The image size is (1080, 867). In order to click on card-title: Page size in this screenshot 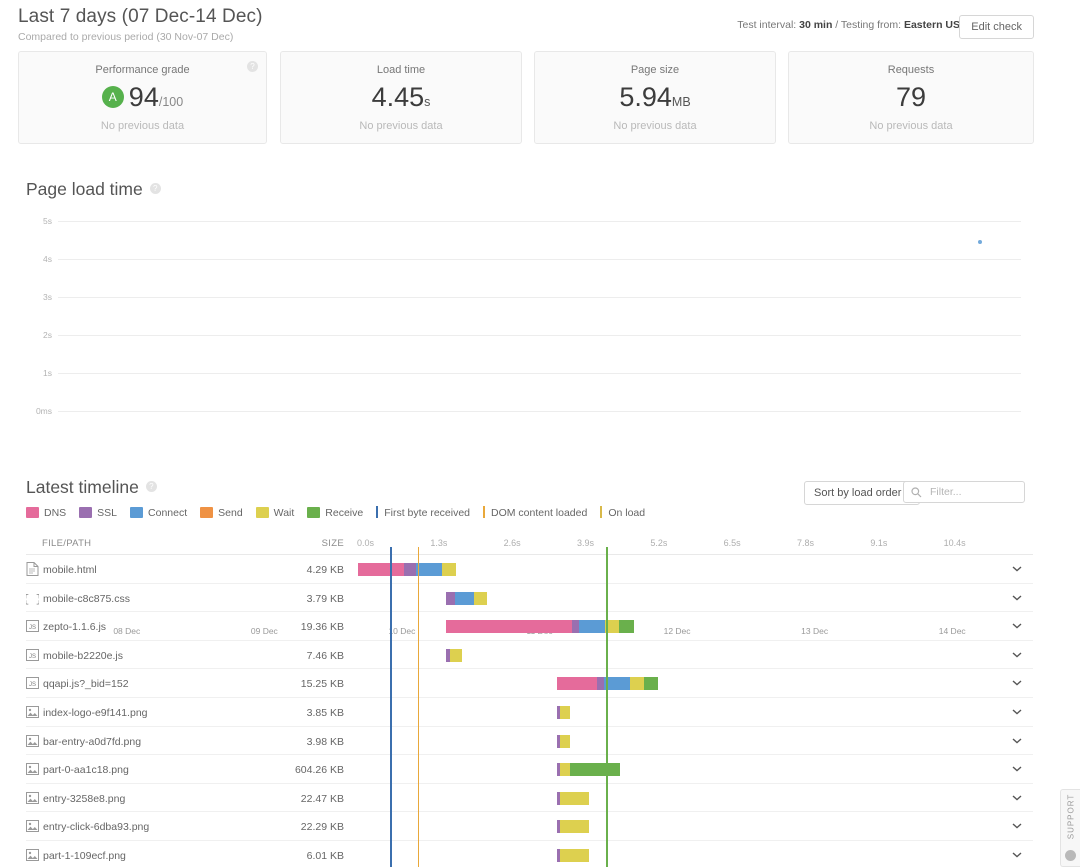, I will do `click(655, 70)`.